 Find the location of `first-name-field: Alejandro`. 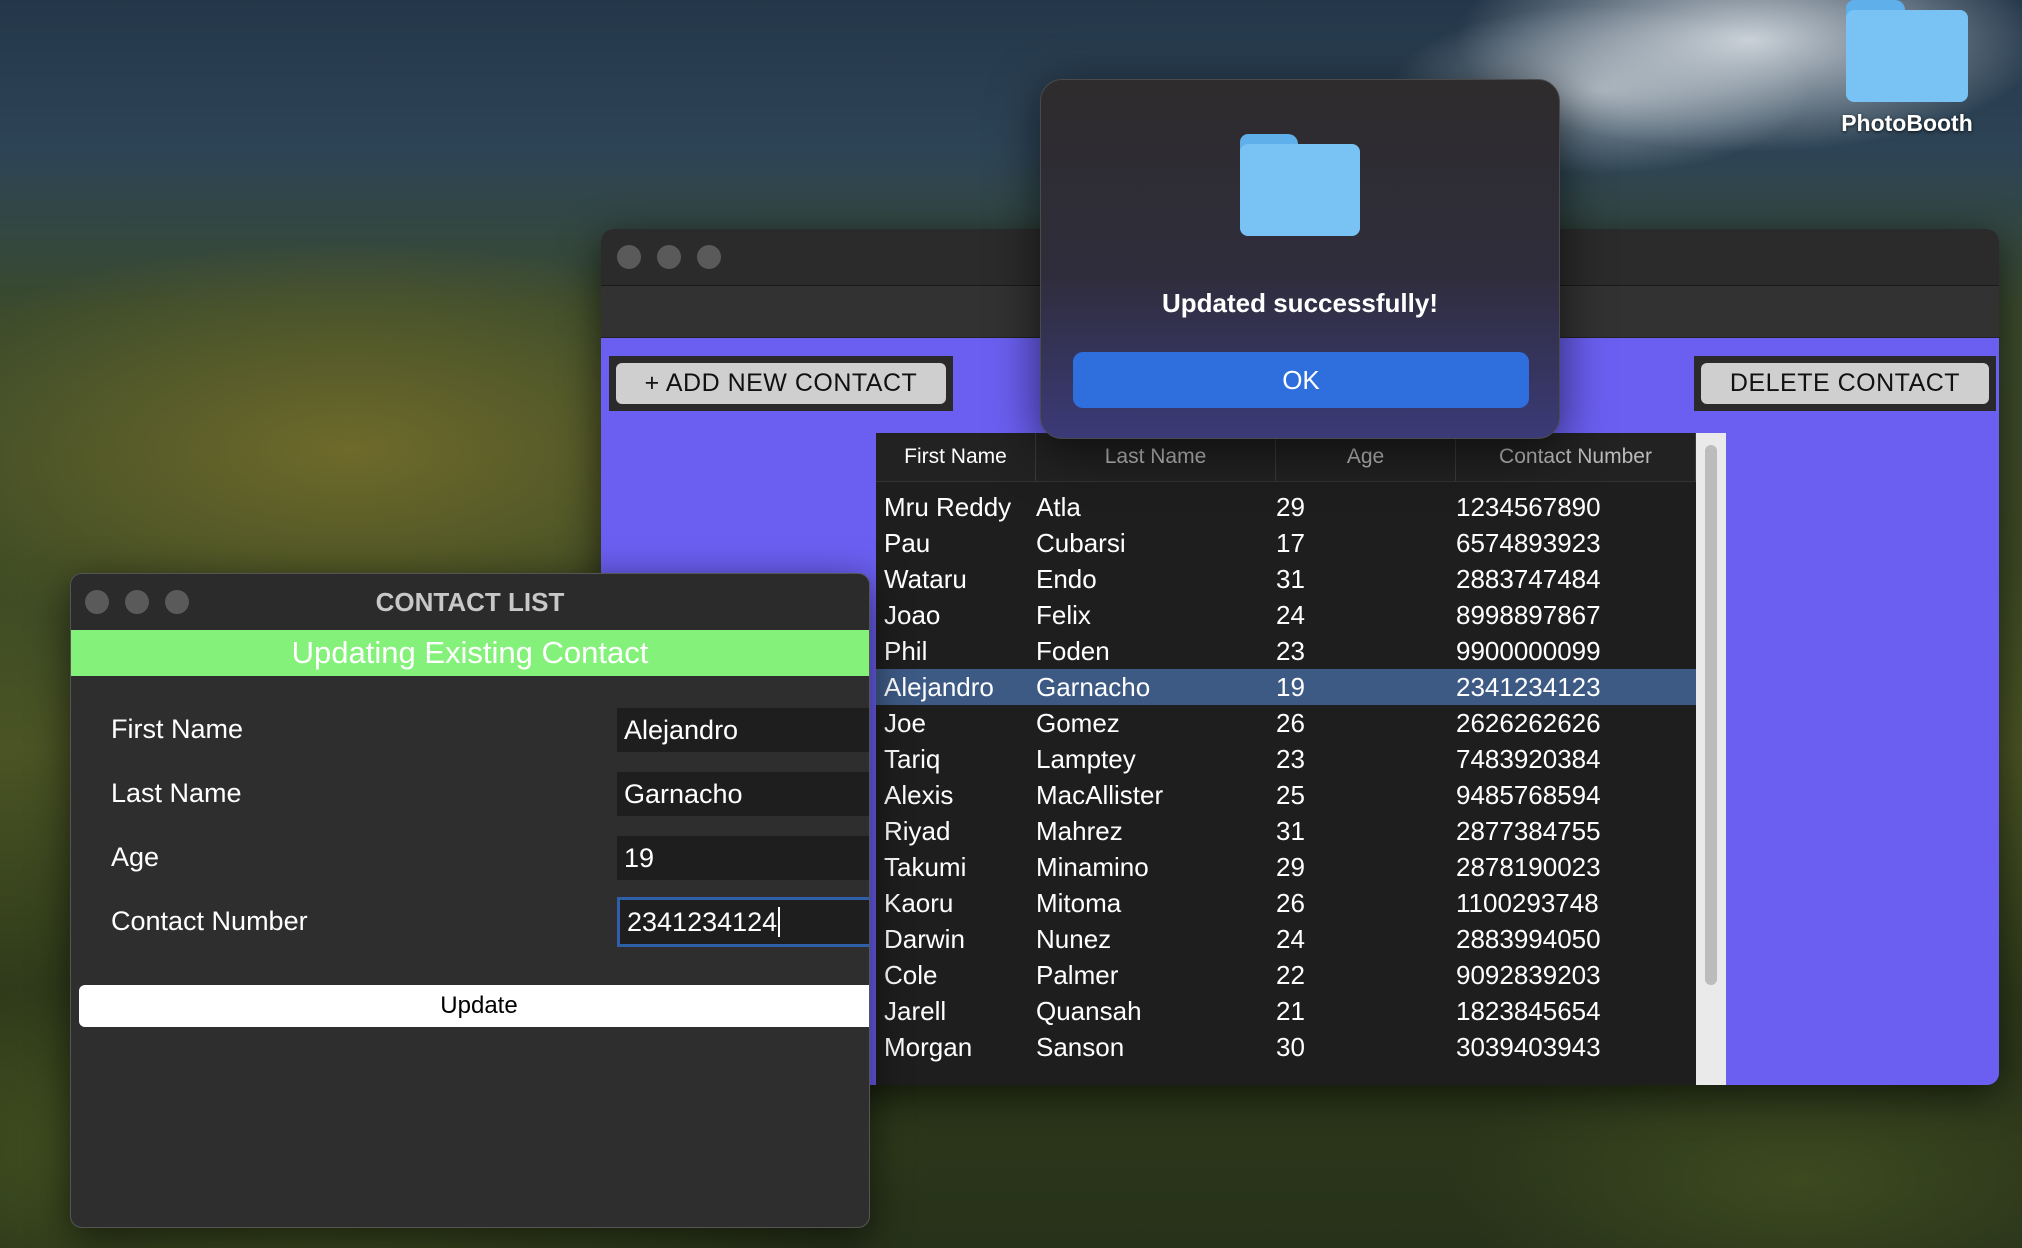

first-name-field: Alejandro is located at coordinates (743, 730).